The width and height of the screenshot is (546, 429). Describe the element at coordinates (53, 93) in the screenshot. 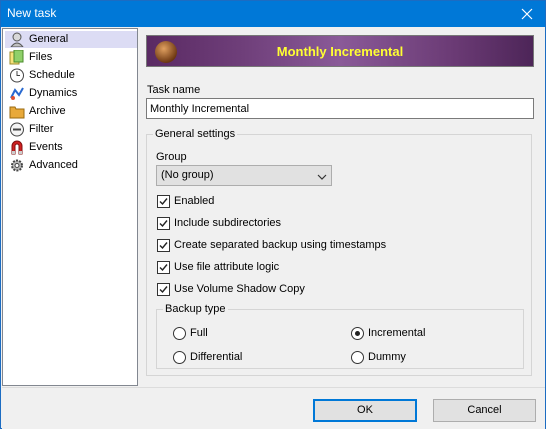

I see `sidebar-item-label: Dynamics` at that location.